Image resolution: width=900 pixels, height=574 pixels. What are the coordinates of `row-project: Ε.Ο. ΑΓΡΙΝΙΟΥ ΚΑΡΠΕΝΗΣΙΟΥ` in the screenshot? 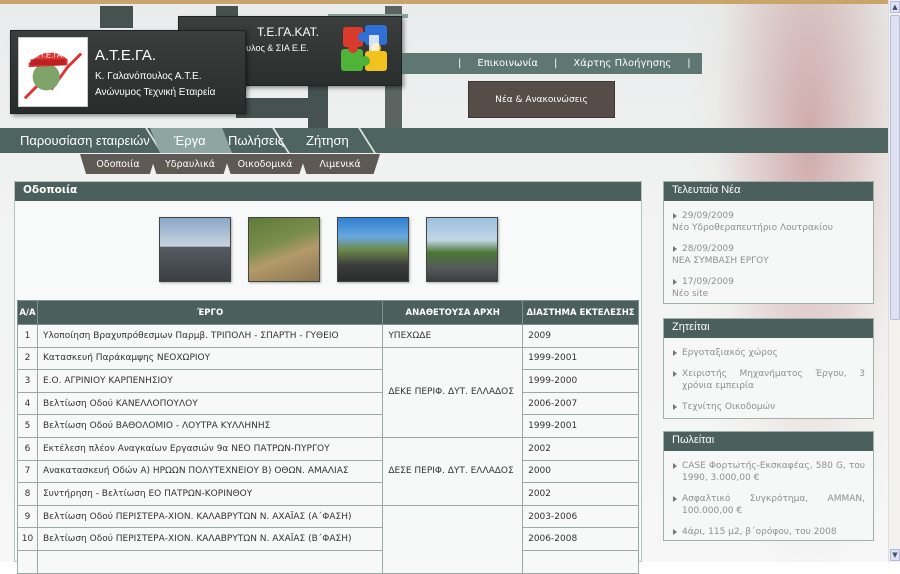 It's located at (210, 381).